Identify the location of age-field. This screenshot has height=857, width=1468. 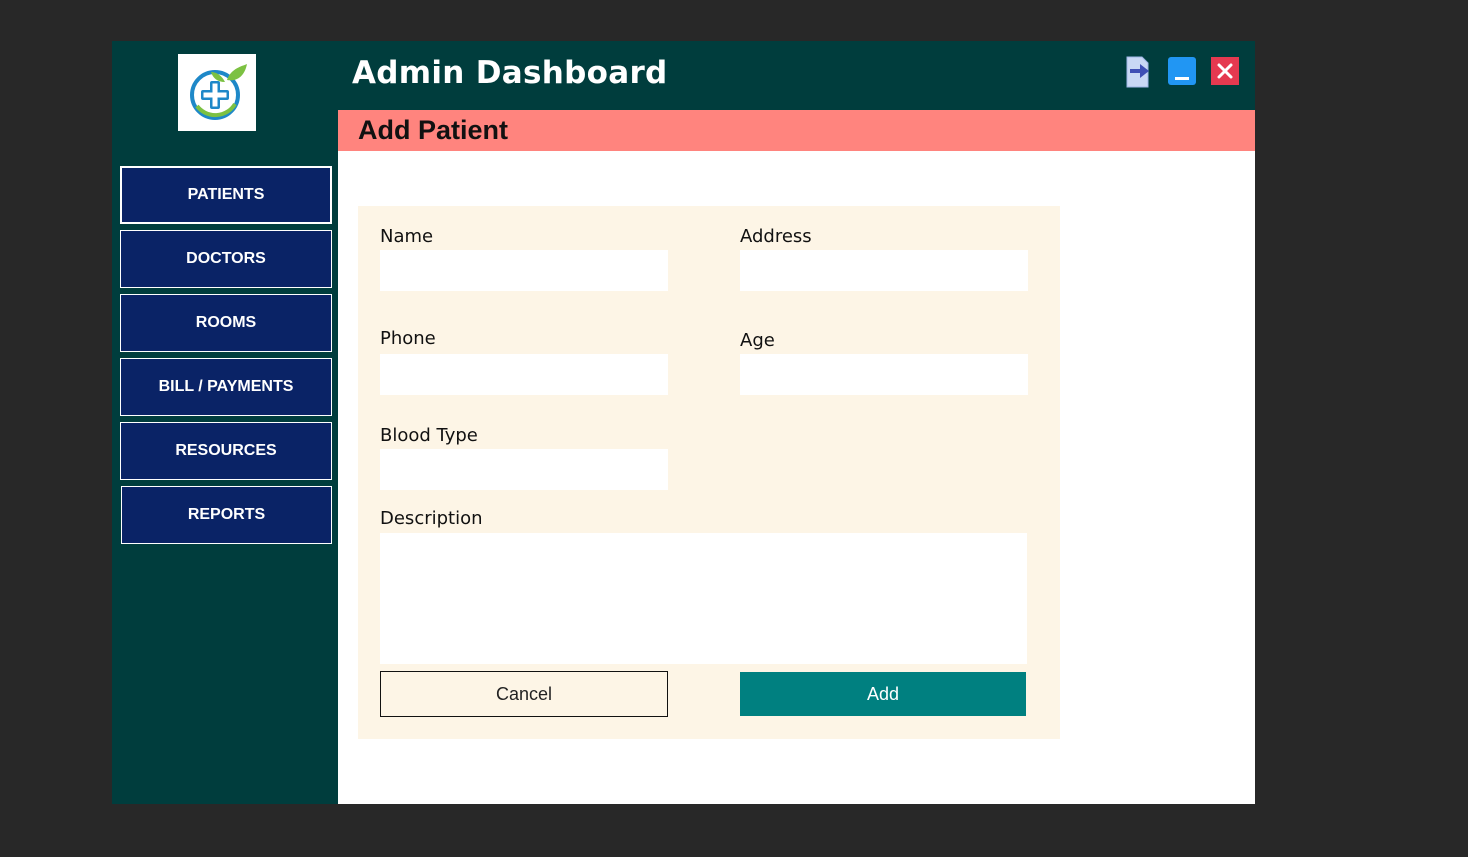
(884, 374).